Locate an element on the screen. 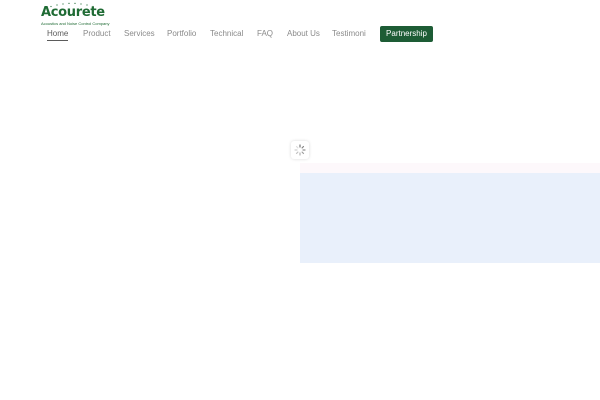  nav-item-home: Home is located at coordinates (58, 35).